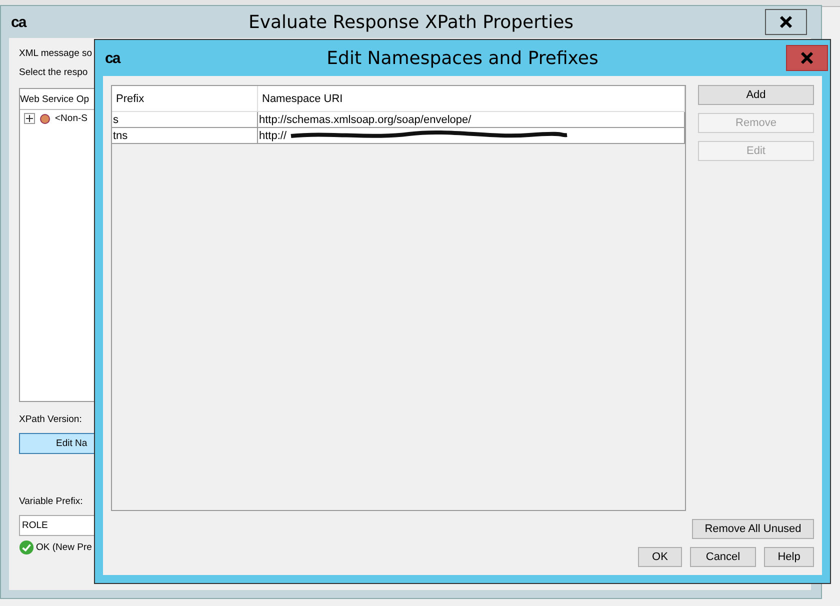 The height and width of the screenshot is (606, 840). I want to click on uri-text: http://schemas.xmlsoap.org/soap/envelope/, so click(365, 120).